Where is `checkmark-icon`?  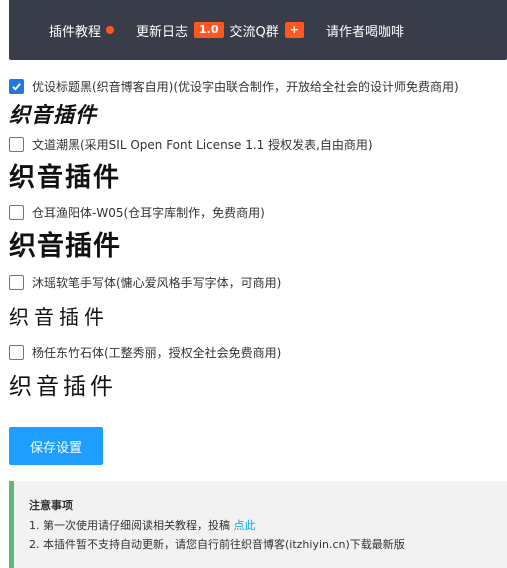
checkmark-icon is located at coordinates (16, 86).